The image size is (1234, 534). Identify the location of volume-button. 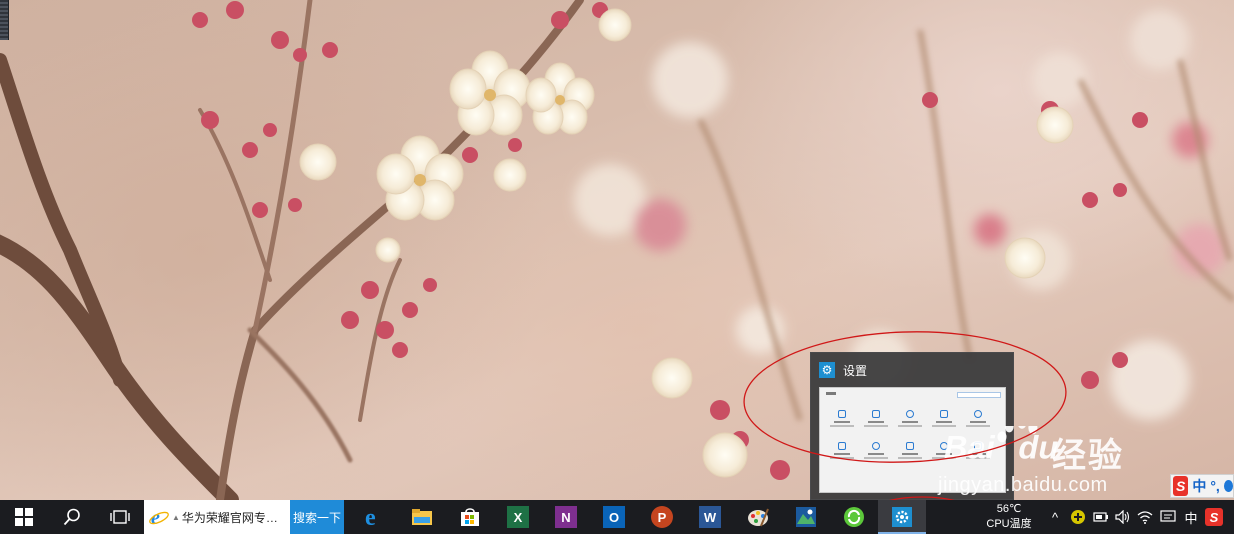
(1123, 517).